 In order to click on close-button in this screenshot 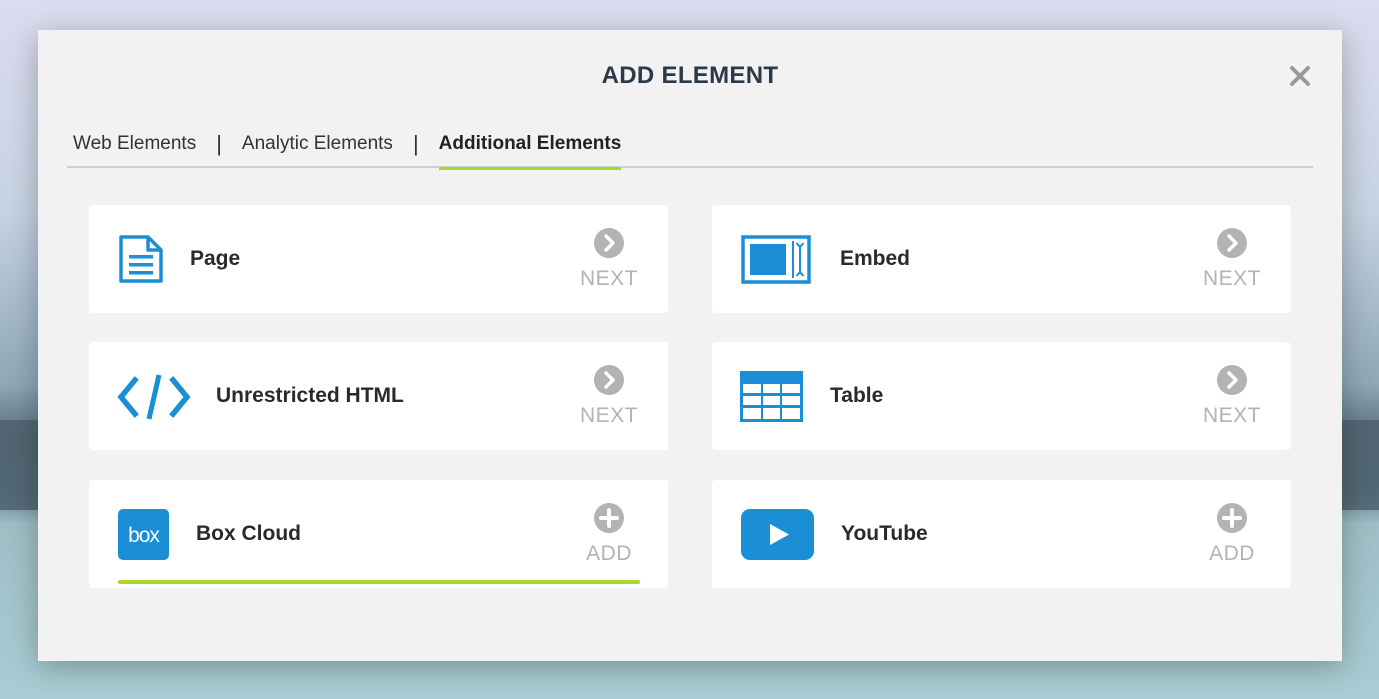, I will do `click(1300, 76)`.